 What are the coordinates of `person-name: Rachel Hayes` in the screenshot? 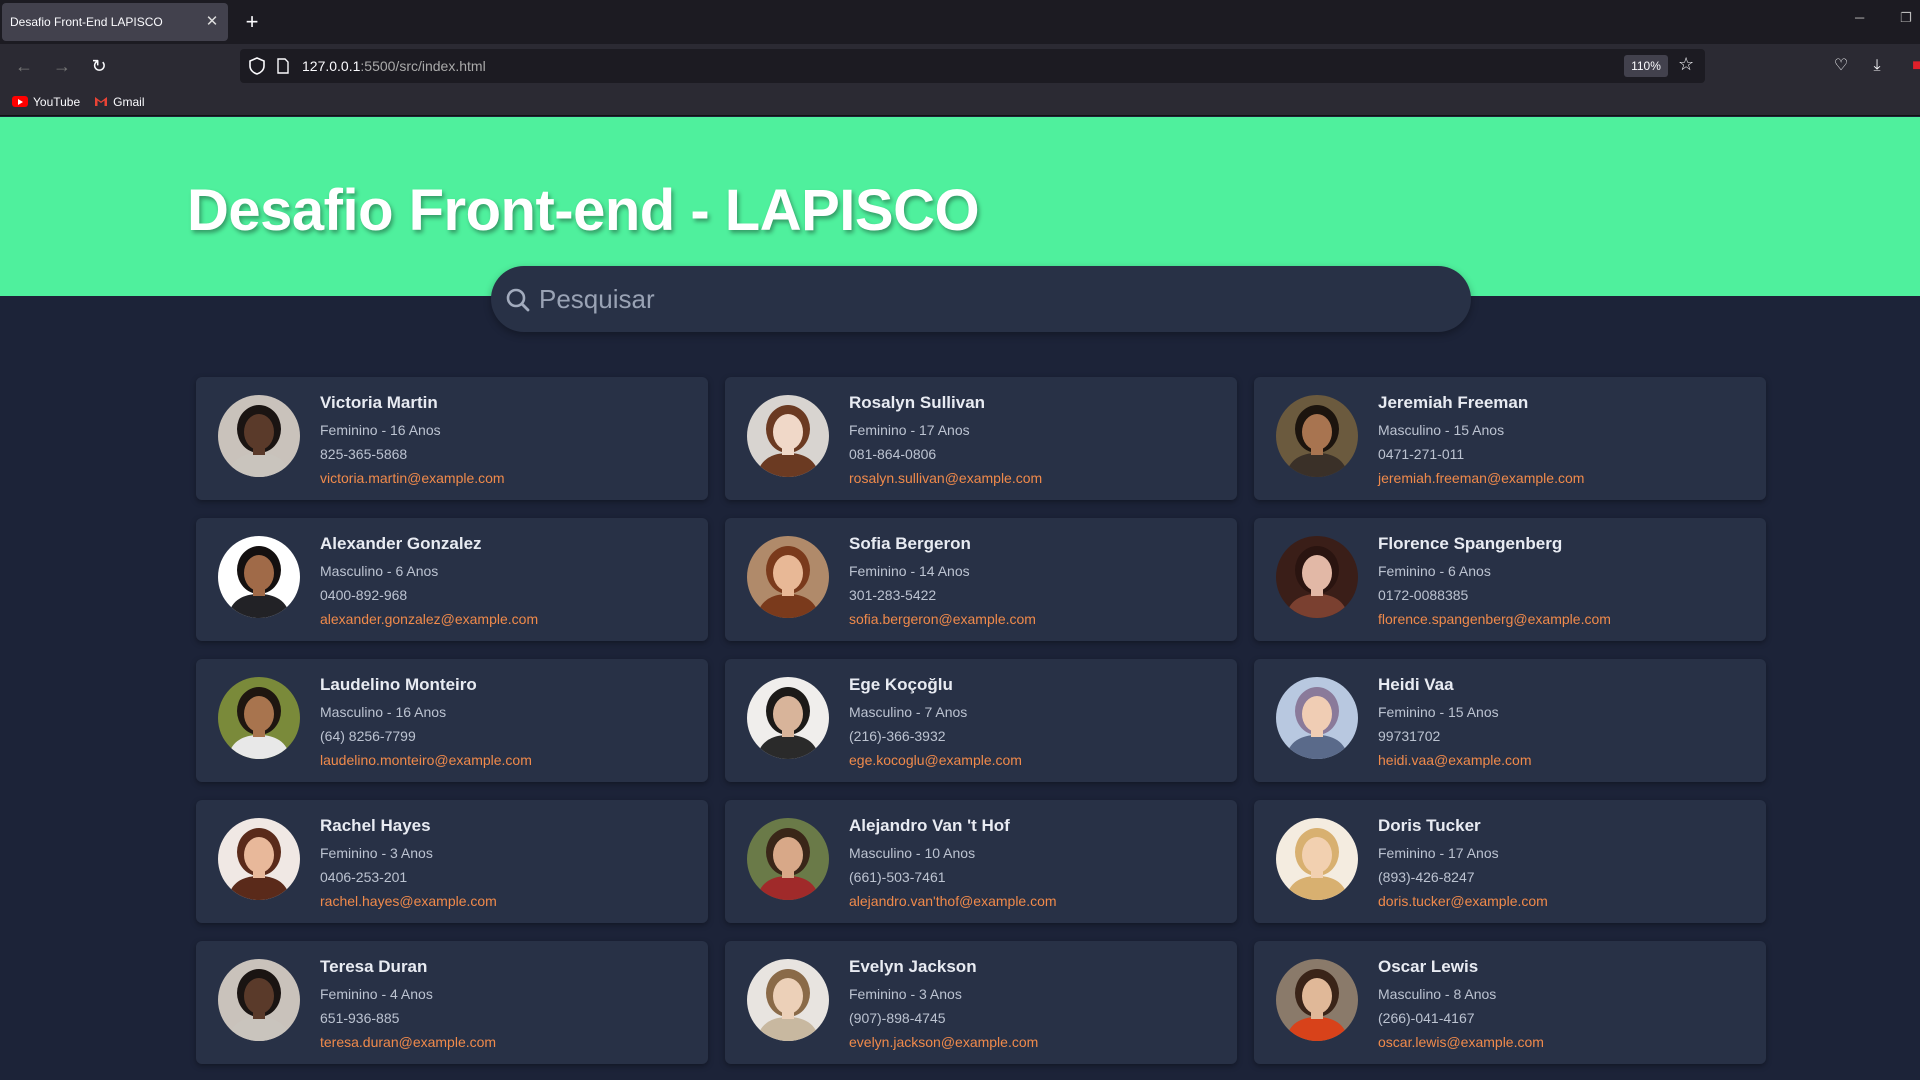 It's located at (375, 825).